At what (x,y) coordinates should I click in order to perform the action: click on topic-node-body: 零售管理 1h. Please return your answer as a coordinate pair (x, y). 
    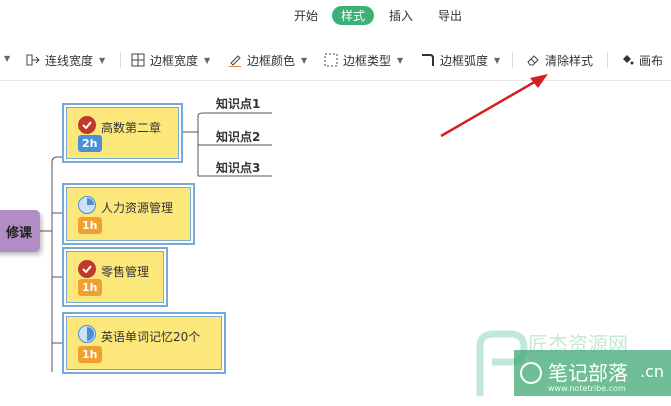
    Looking at the image, I should click on (115, 277).